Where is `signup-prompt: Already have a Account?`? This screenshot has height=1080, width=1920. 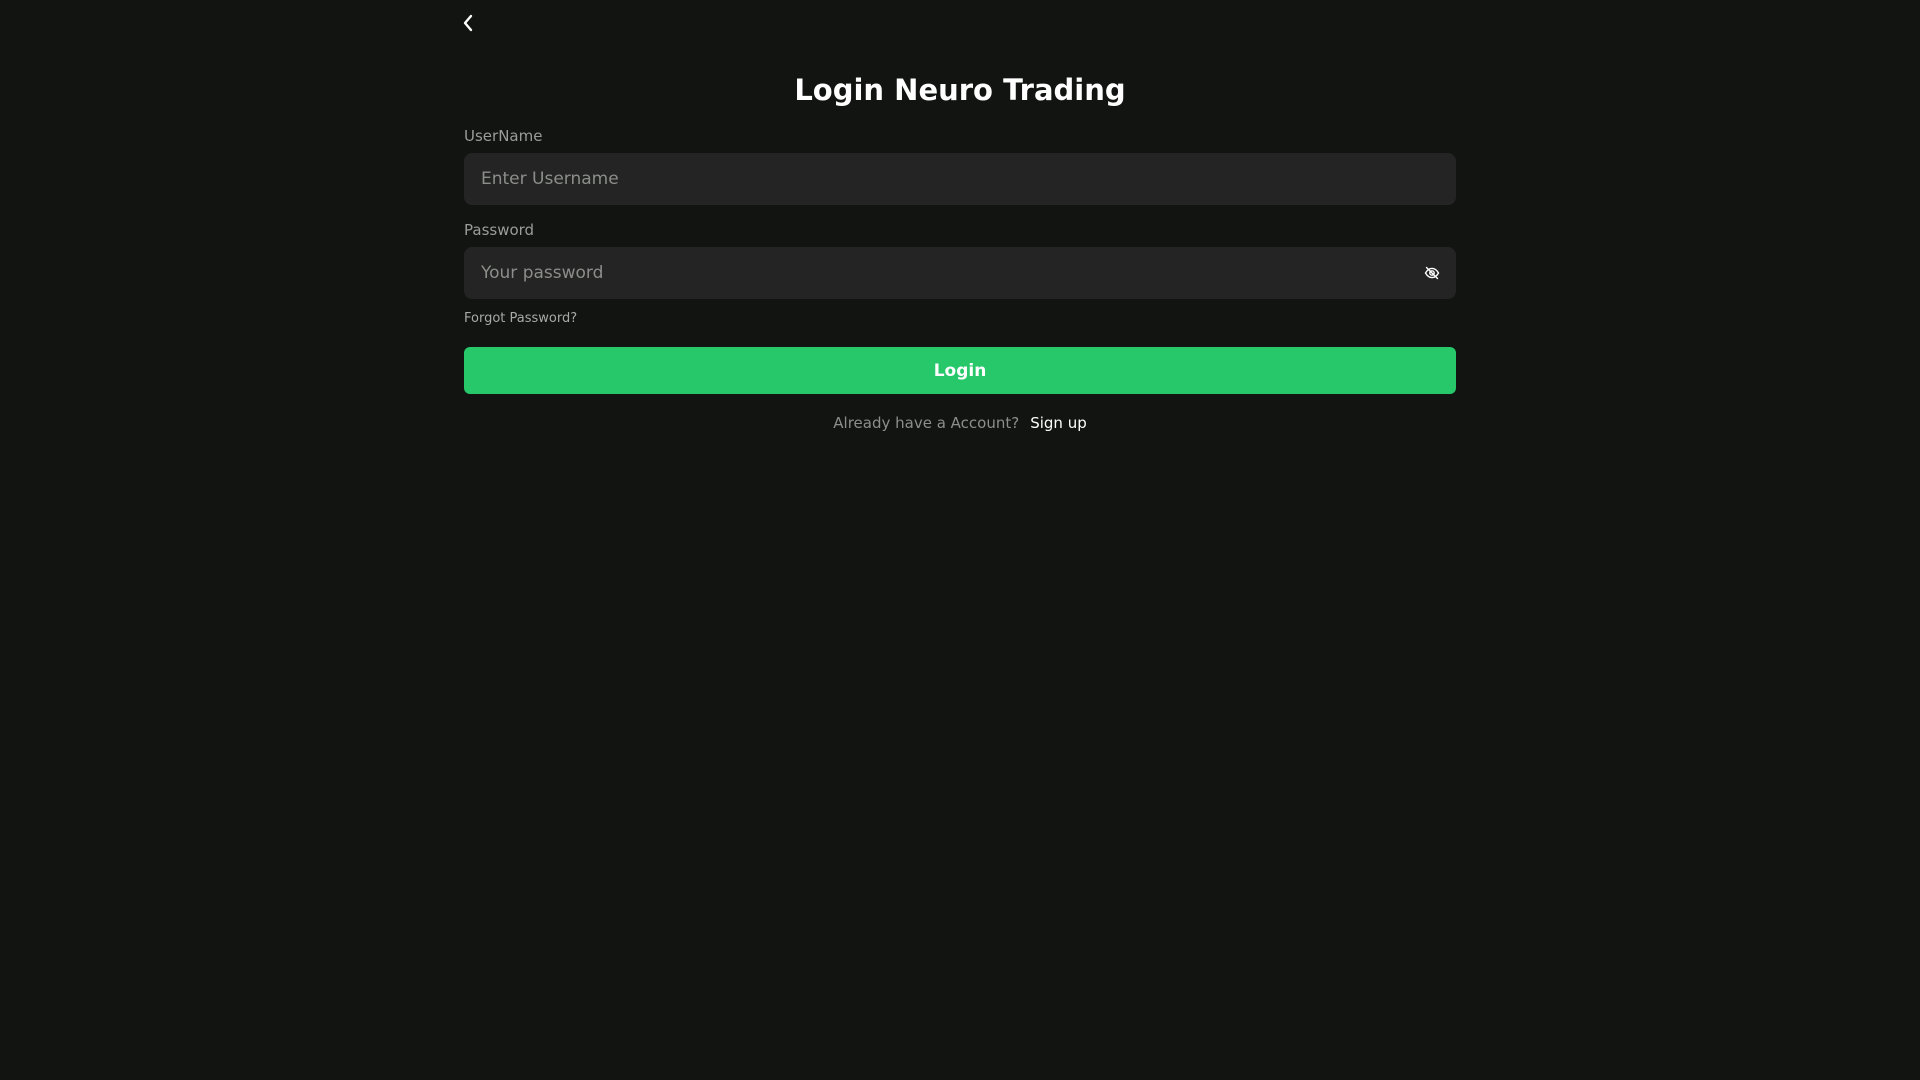
signup-prompt: Already have a Account? is located at coordinates (926, 423).